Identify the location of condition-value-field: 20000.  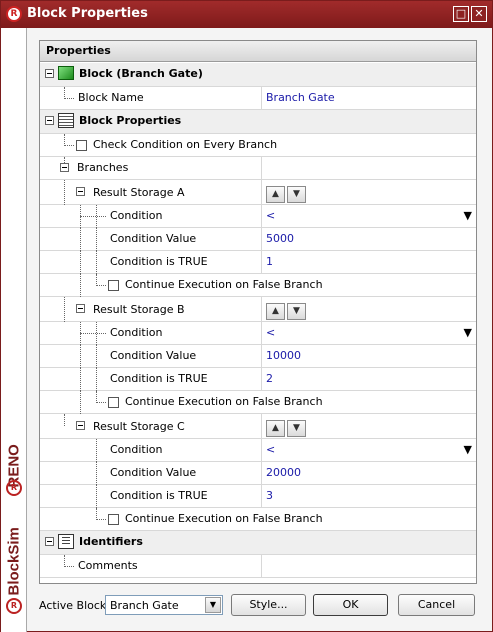
(368, 473).